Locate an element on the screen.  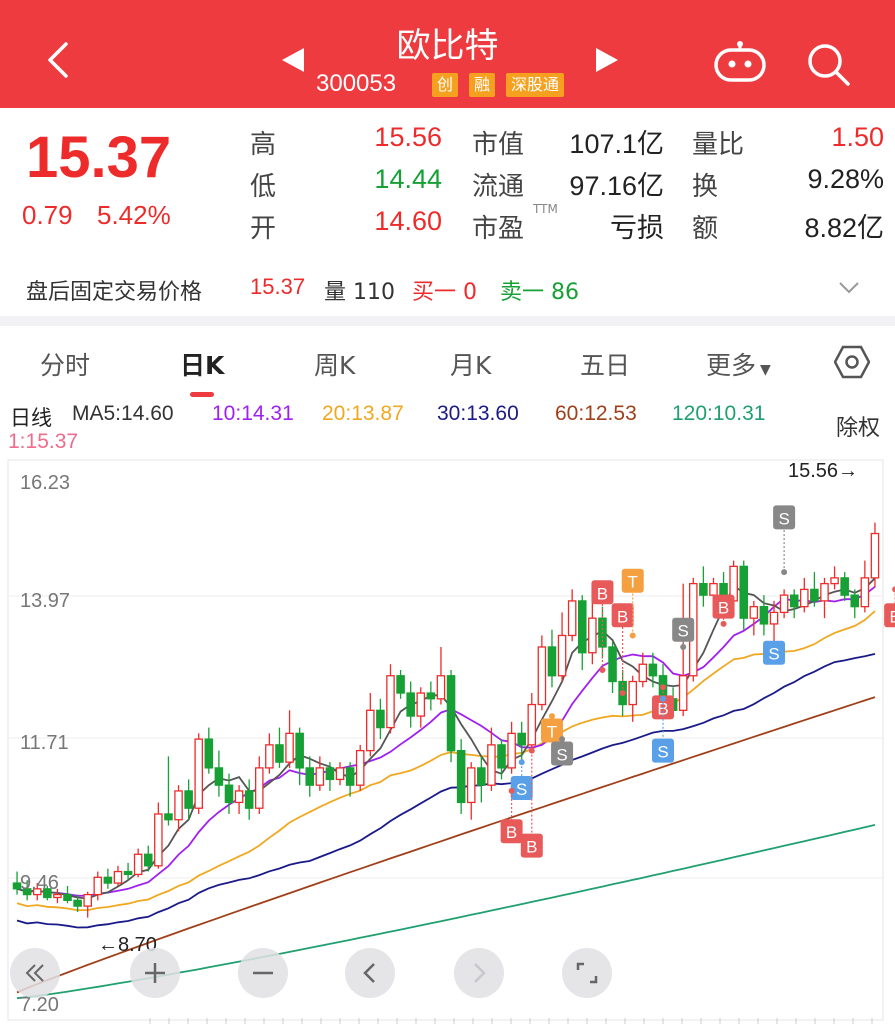
float-label: 流通 is located at coordinates (498, 187).